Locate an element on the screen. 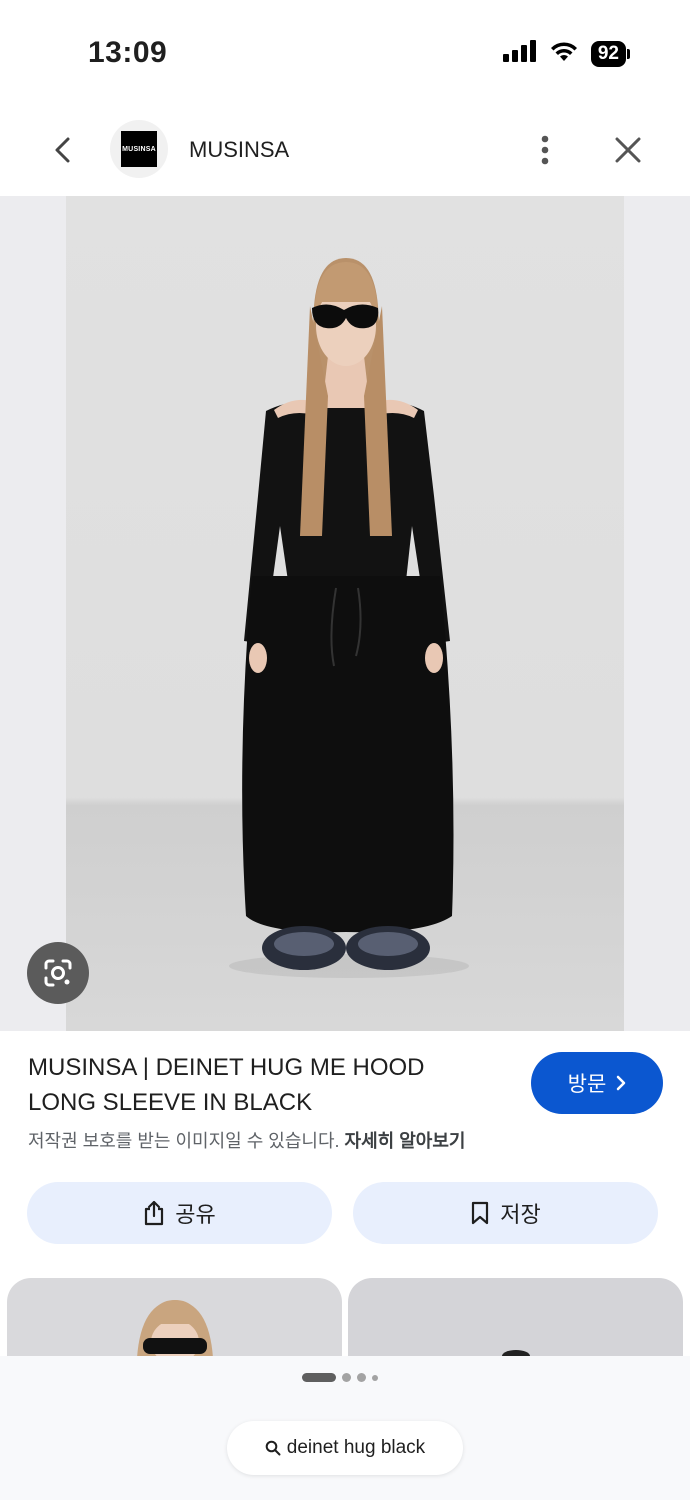  search-icon is located at coordinates (273, 1448).